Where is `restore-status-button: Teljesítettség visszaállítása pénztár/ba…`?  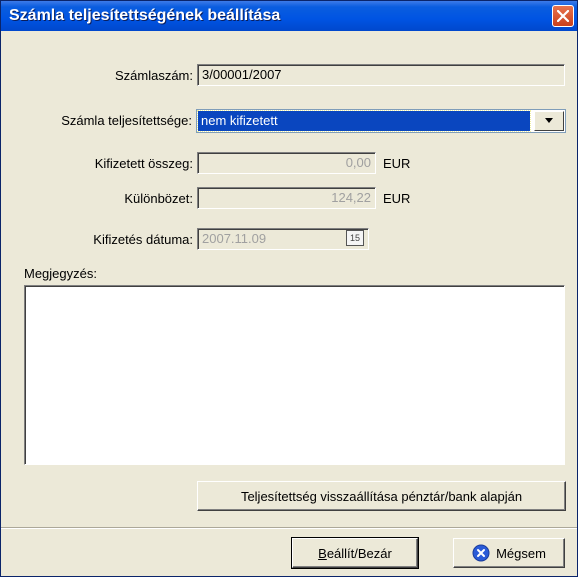 restore-status-button: Teljesítettség visszaállítása pénztár/ba… is located at coordinates (381, 496).